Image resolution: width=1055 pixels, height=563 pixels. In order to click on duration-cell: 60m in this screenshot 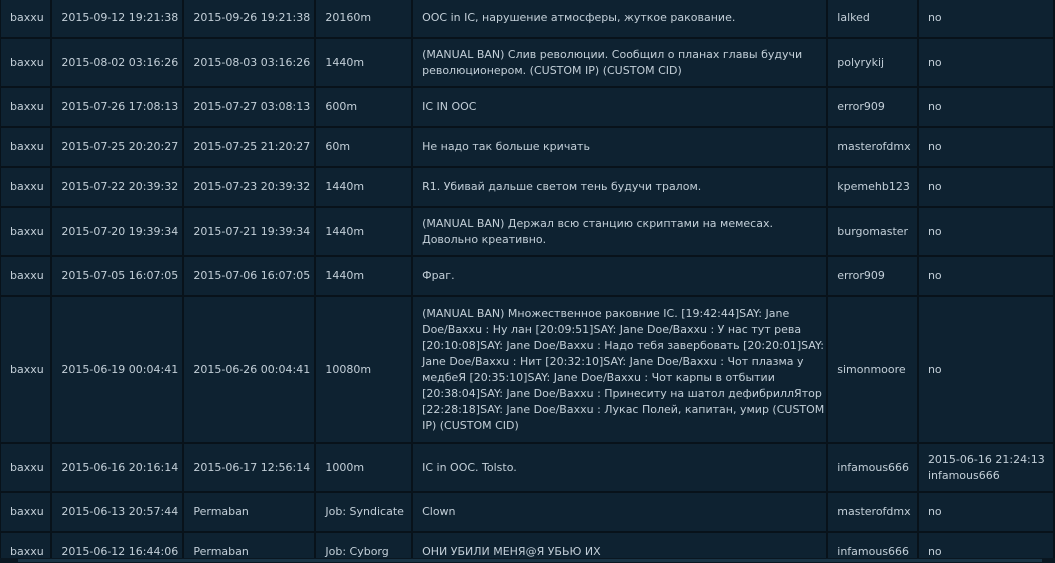, I will do `click(364, 147)`.